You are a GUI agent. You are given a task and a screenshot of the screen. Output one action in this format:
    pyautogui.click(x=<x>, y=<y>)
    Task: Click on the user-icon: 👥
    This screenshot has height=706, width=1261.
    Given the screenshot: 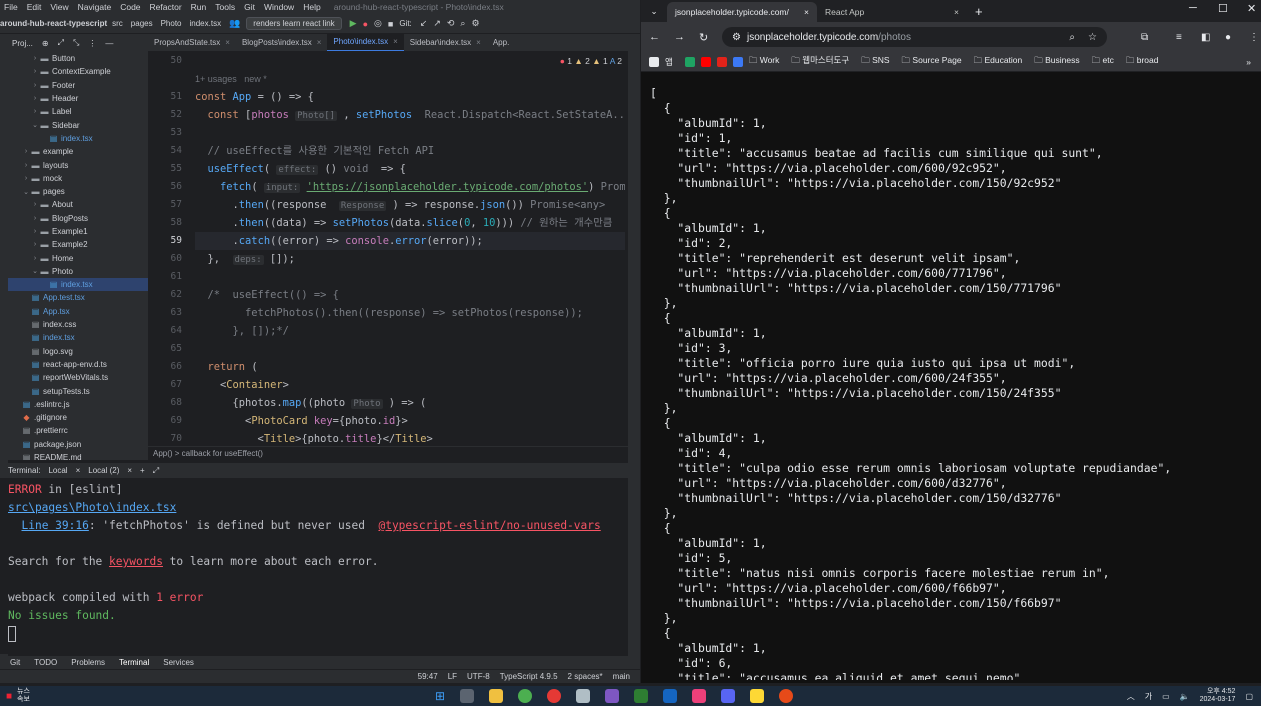 What is the action you would take?
    pyautogui.click(x=234, y=23)
    